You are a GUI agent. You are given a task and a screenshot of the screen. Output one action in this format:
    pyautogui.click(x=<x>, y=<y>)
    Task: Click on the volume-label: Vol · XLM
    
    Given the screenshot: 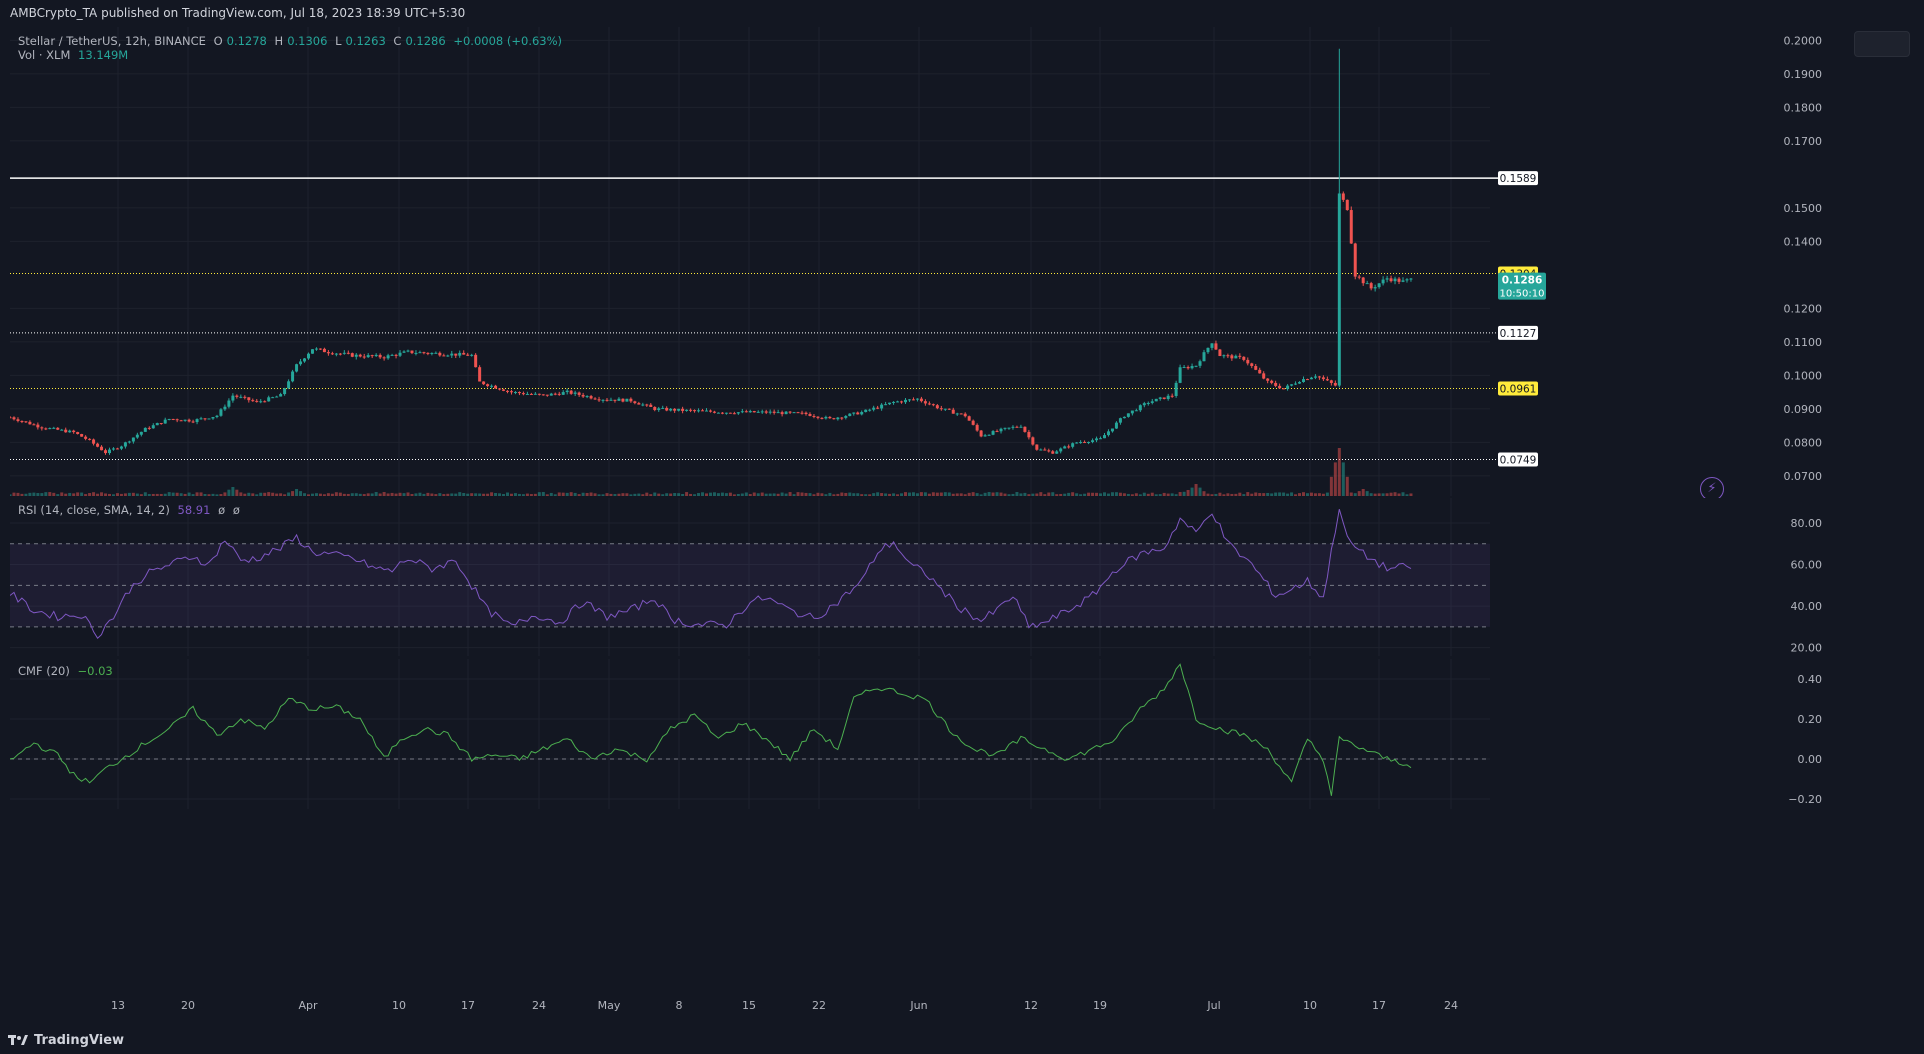 What is the action you would take?
    pyautogui.click(x=44, y=55)
    